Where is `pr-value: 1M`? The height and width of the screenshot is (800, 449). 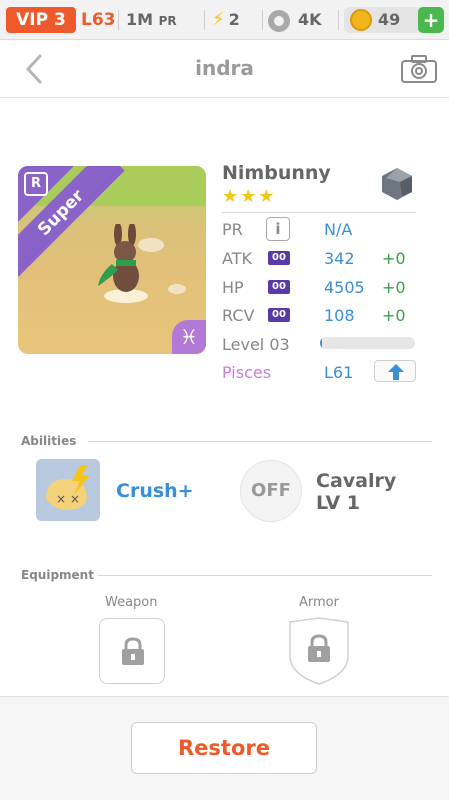 pr-value: 1M is located at coordinates (140, 19).